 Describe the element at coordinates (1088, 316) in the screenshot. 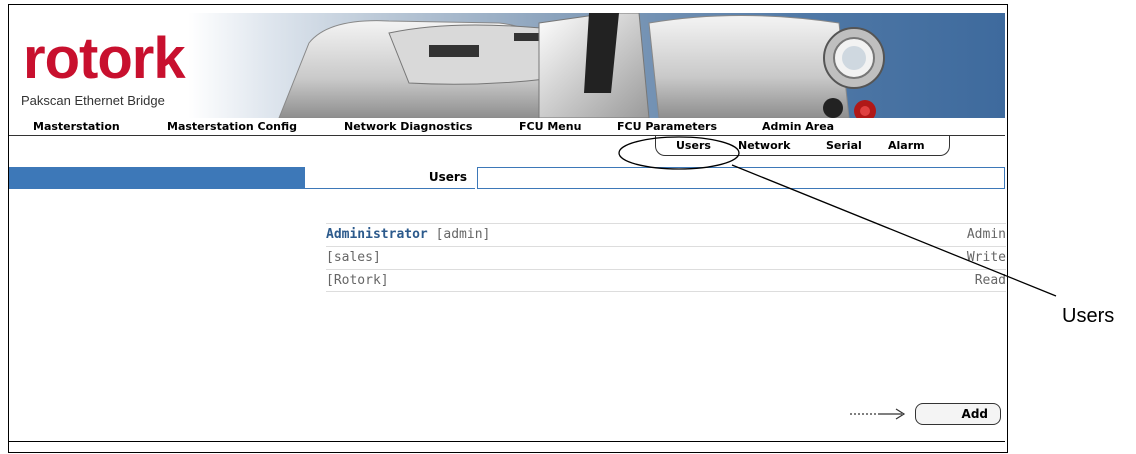

I see `callout-label: Users` at that location.